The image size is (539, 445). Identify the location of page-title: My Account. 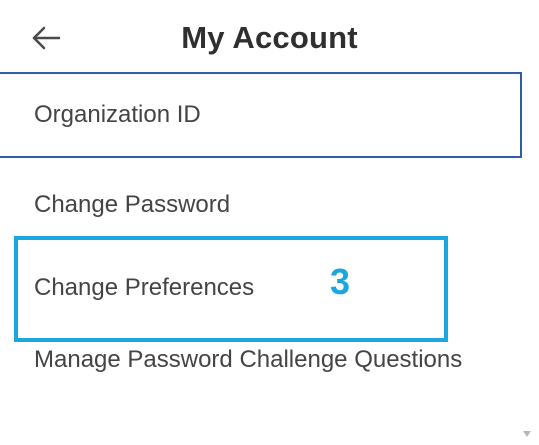
(269, 37).